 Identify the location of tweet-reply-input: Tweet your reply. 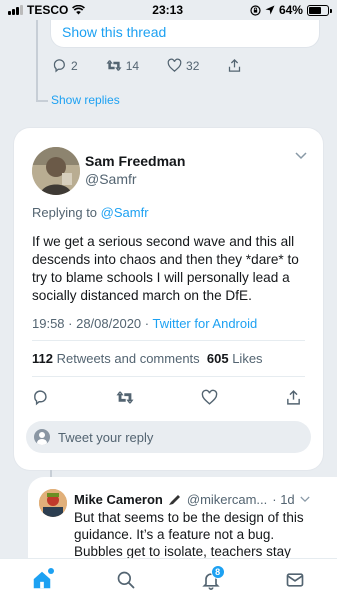
(168, 437).